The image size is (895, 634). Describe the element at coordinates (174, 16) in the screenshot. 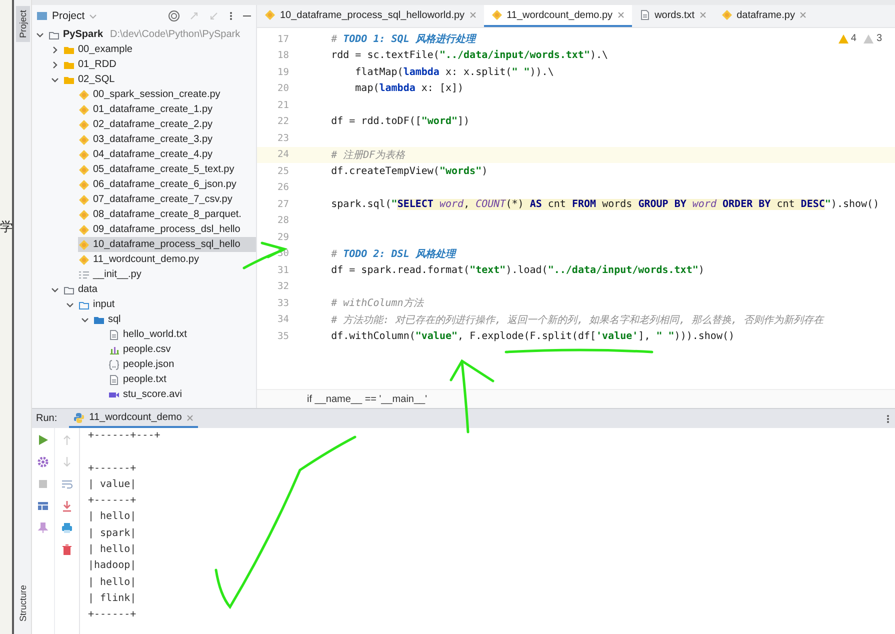

I see `target-icon` at that location.